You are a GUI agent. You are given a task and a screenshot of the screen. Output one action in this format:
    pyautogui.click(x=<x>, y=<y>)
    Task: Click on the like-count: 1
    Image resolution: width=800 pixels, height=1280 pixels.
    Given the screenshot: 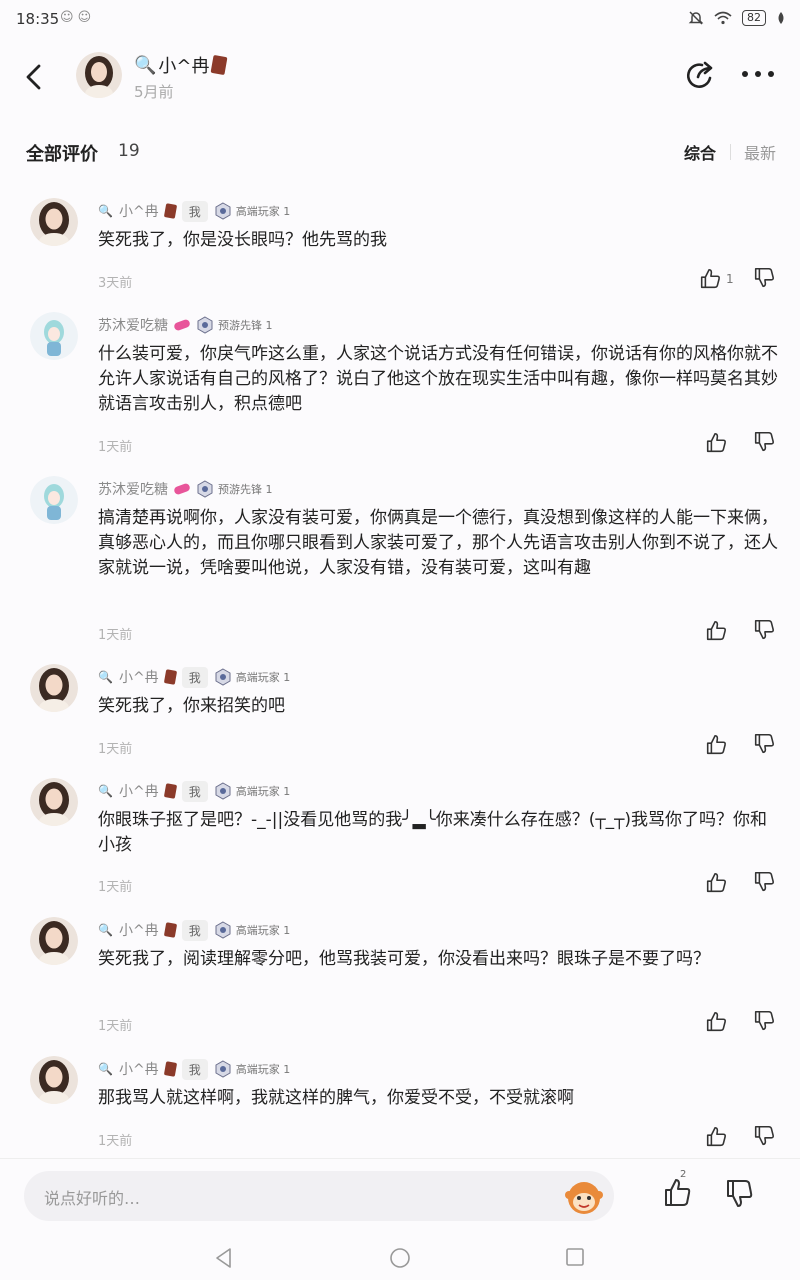 What is the action you would take?
    pyautogui.click(x=730, y=279)
    